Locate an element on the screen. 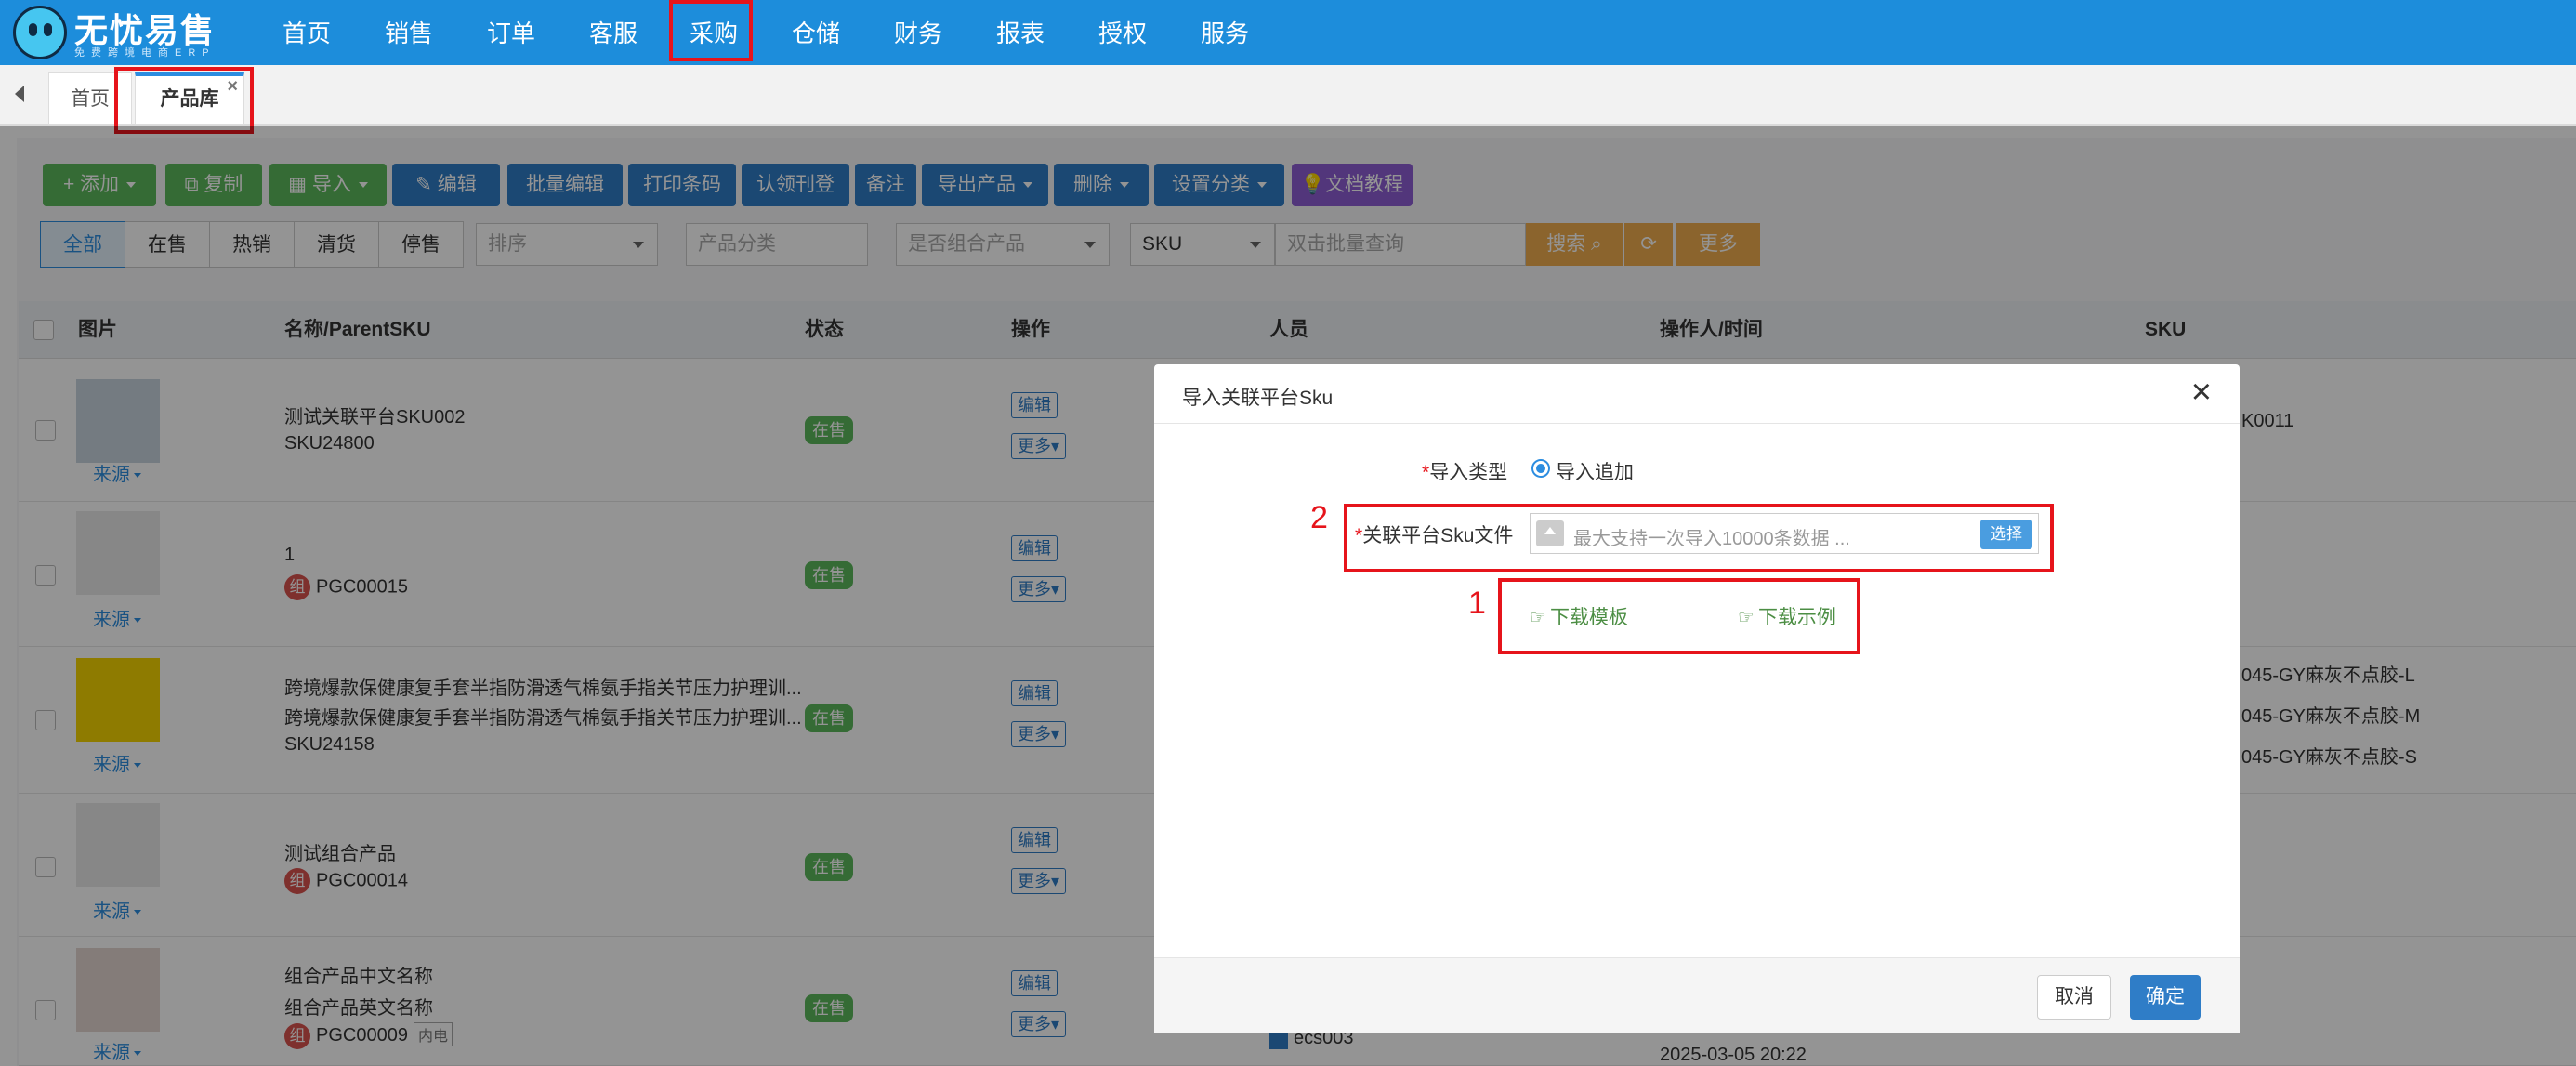 The height and width of the screenshot is (1066, 2576). nav-item-services: 服务 is located at coordinates (1225, 32).